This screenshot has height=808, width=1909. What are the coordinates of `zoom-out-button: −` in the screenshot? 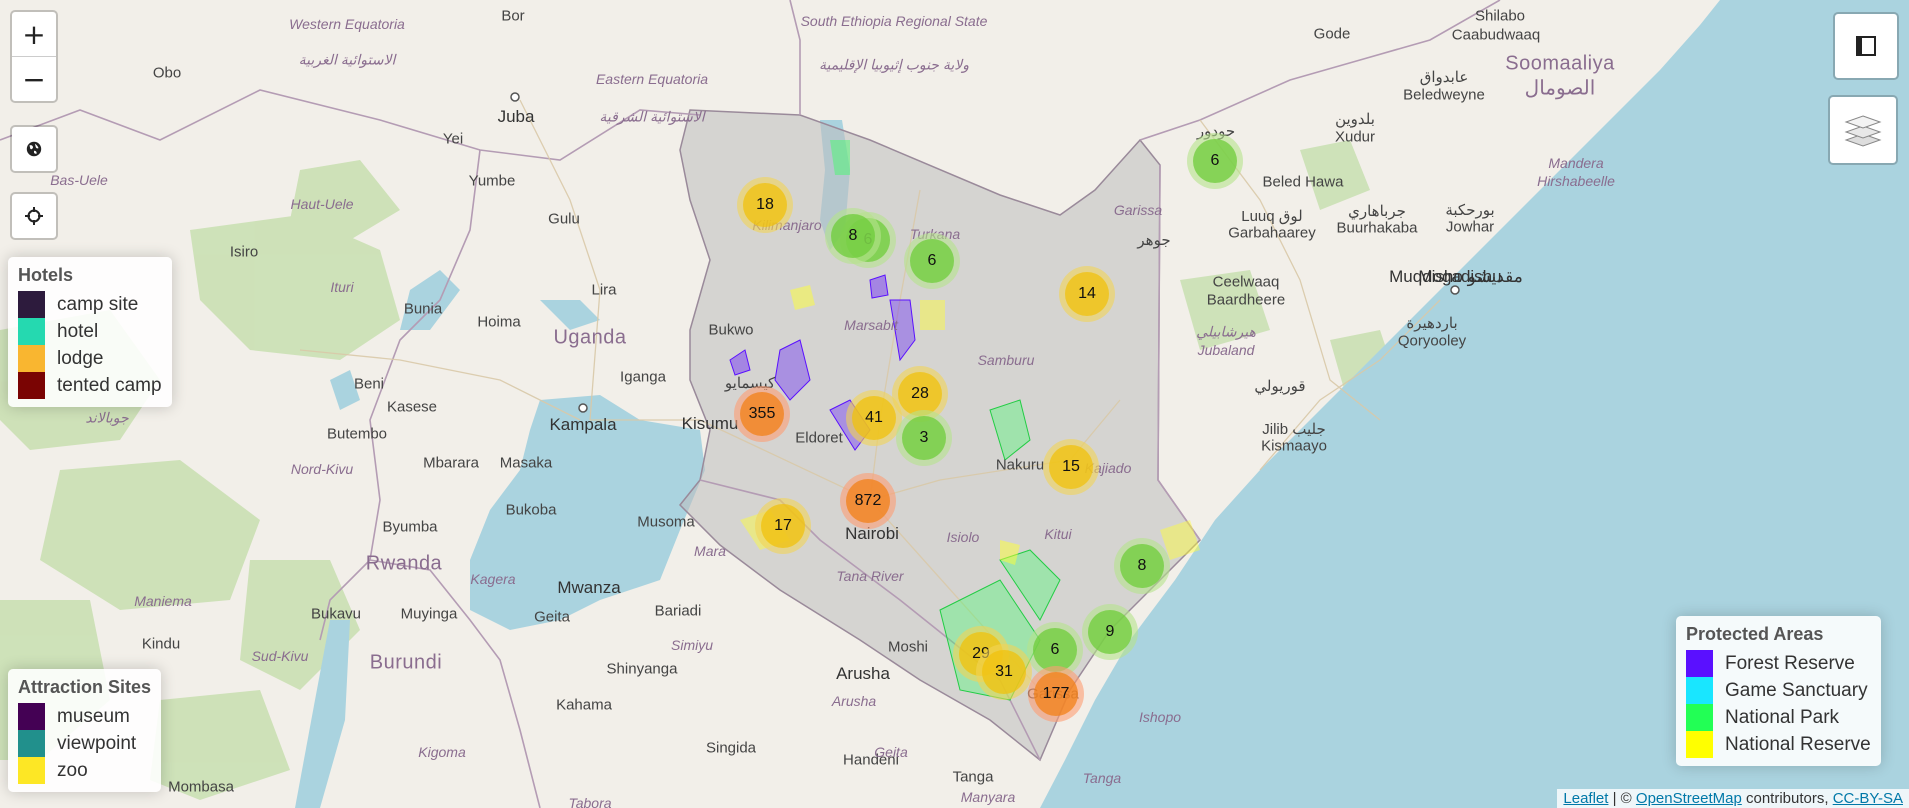 It's located at (34, 78).